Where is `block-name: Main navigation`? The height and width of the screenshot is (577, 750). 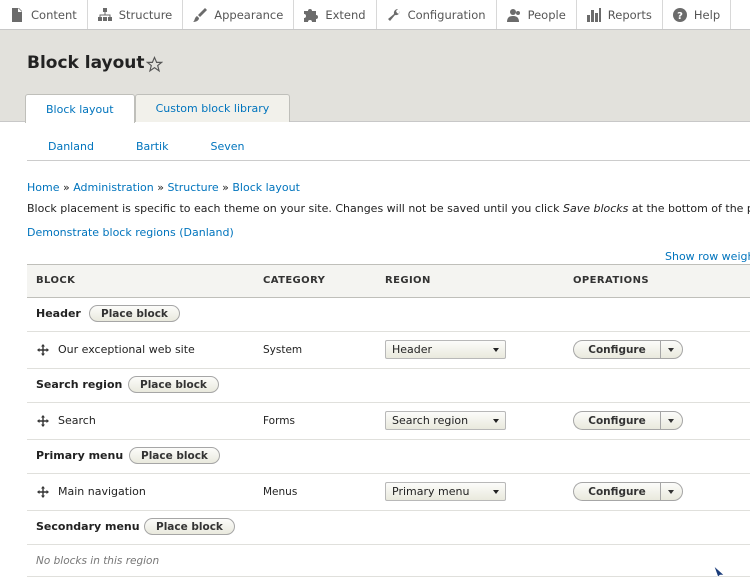
block-name: Main navigation is located at coordinates (102, 491).